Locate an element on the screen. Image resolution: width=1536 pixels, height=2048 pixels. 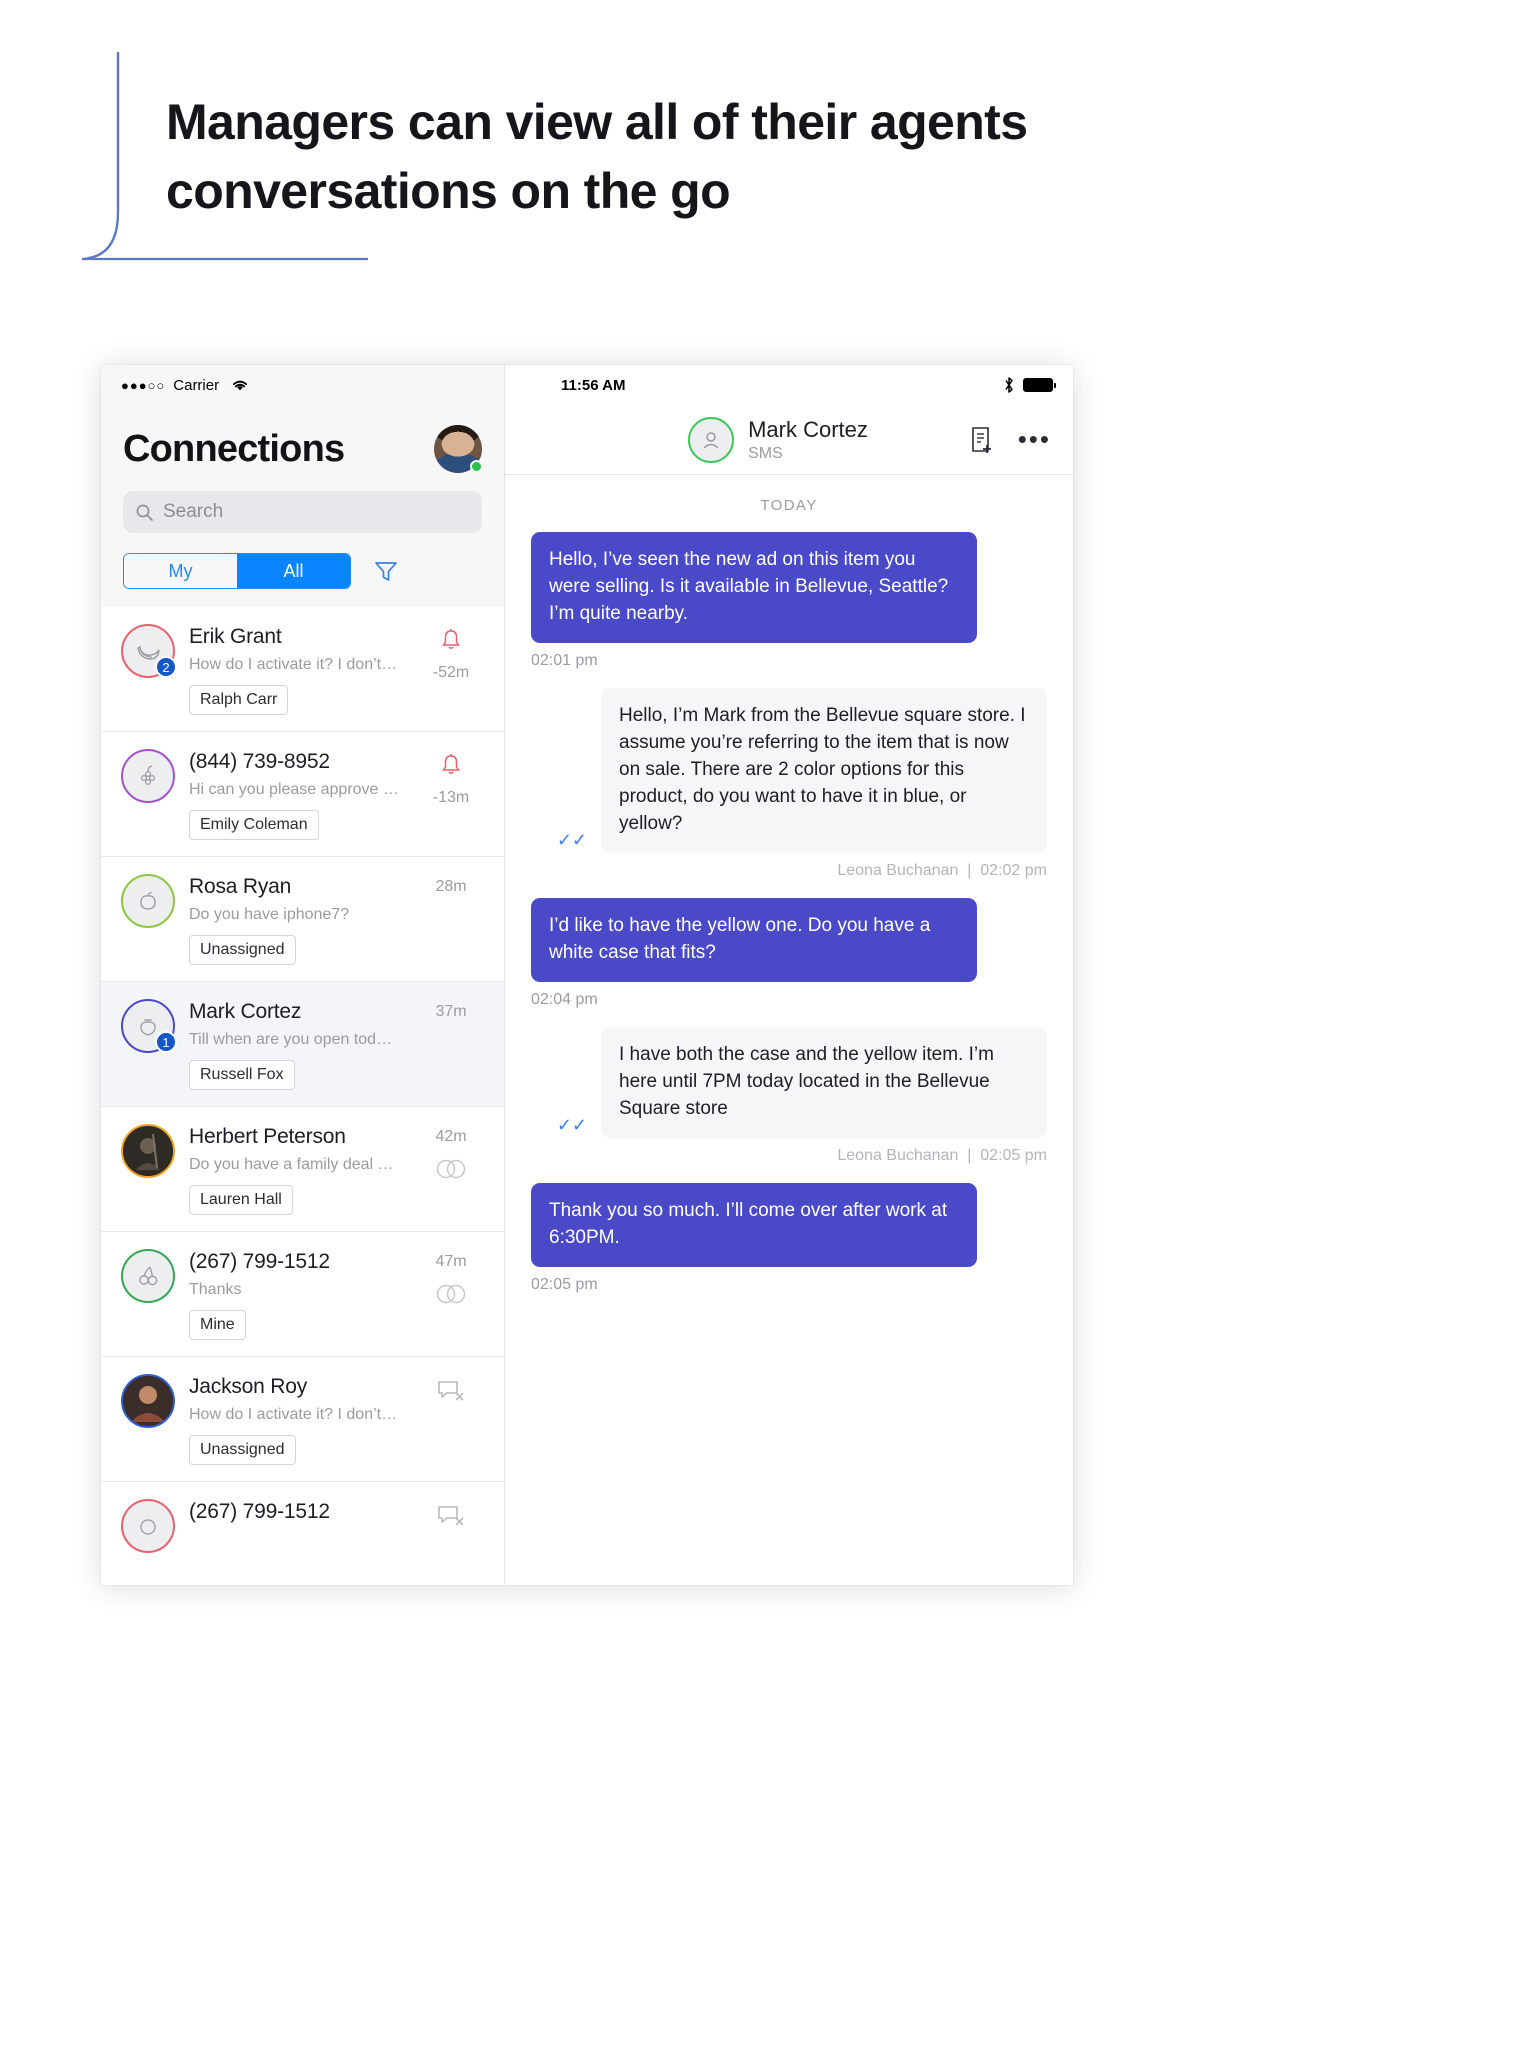
battery-full-icon is located at coordinates (1039, 385).